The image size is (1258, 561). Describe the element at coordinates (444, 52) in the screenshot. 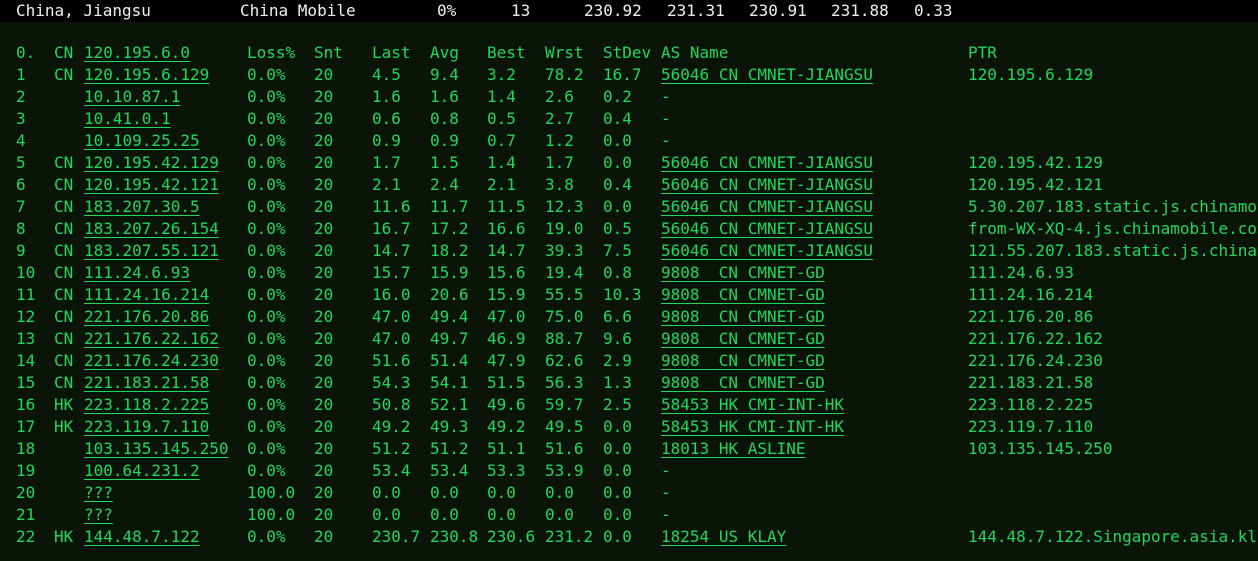

I see `header-avg: Avg` at that location.